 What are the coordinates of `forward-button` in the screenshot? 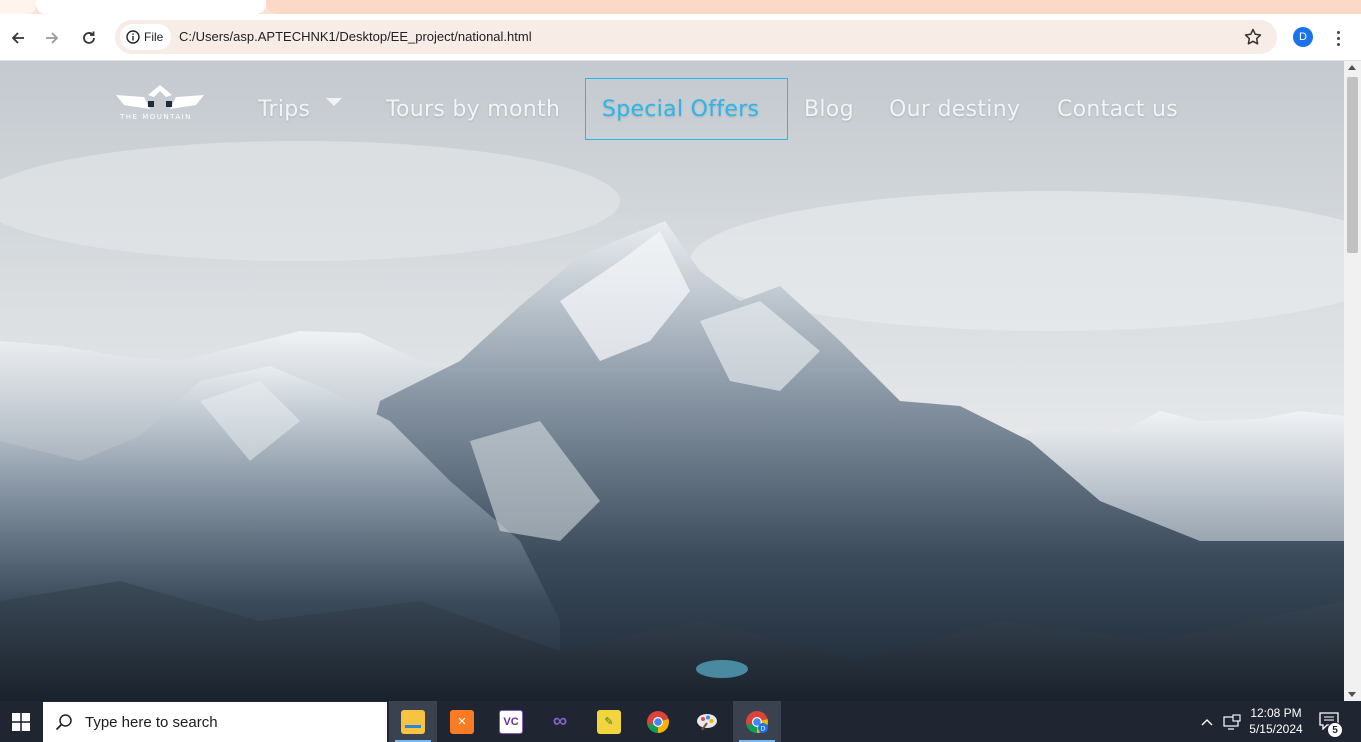 It's located at (52, 38).